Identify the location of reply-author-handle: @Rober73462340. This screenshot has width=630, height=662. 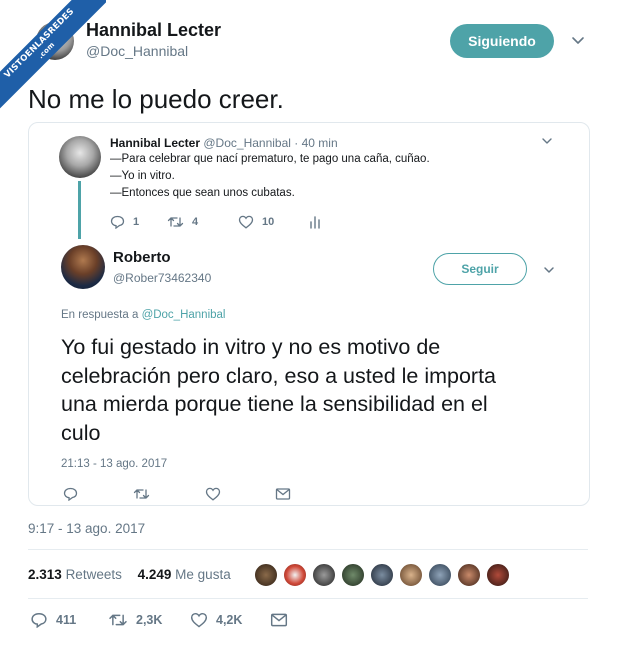
(162, 278).